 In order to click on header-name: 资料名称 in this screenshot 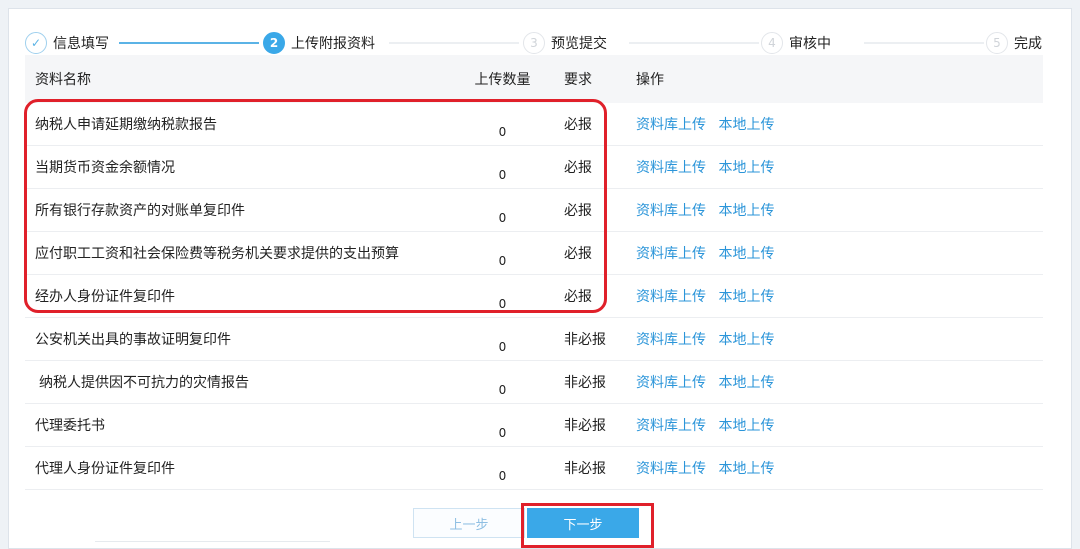, I will do `click(63, 80)`.